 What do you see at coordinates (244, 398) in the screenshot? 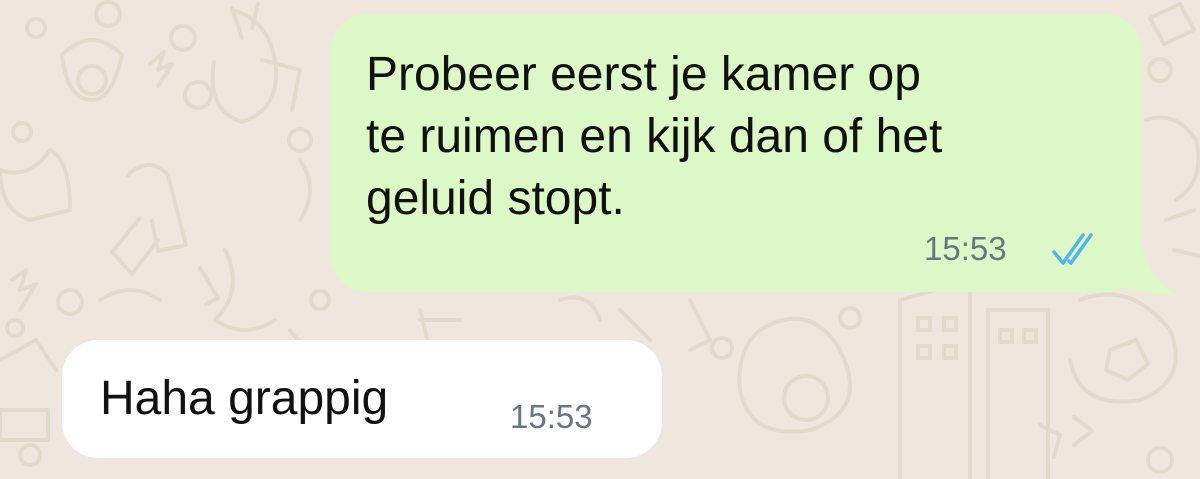
I see `incoming-message-text: Haha grappig` at bounding box center [244, 398].